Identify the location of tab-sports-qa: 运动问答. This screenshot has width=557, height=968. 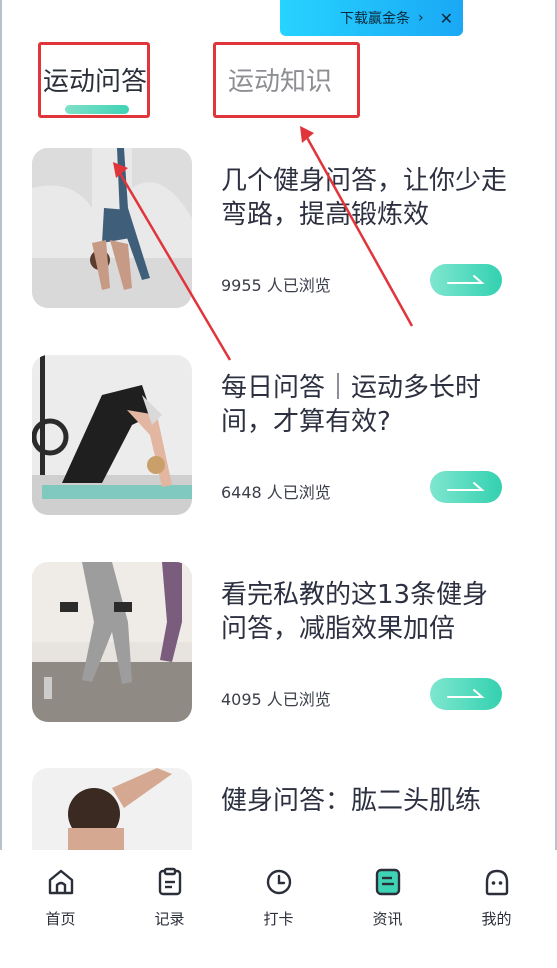
(94, 80).